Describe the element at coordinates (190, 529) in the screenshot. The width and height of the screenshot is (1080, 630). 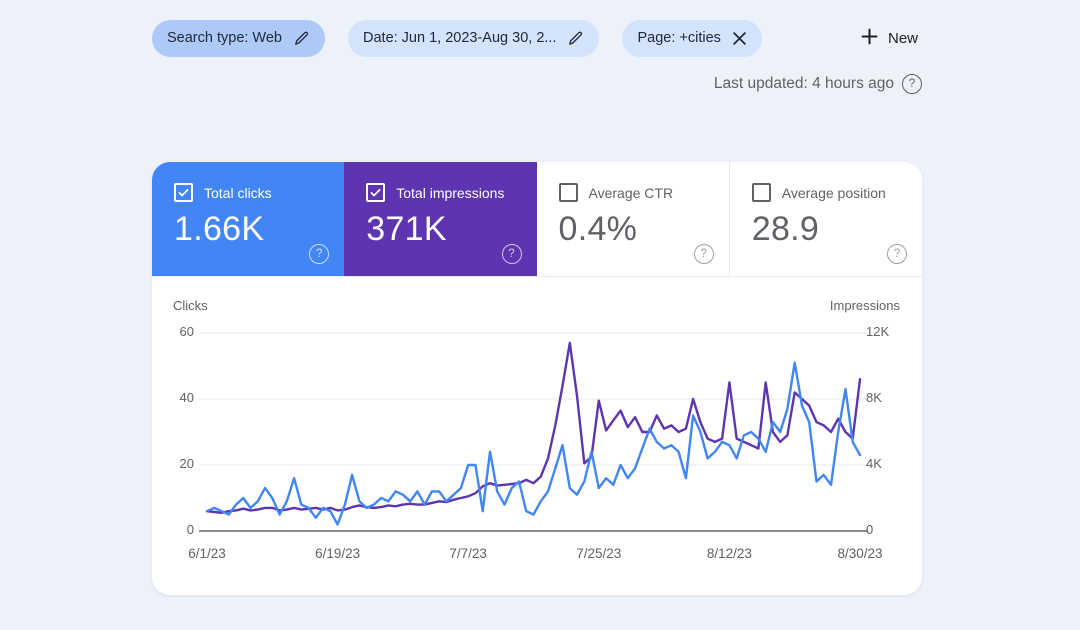
I see `y-axis-tick-left: 0` at that location.